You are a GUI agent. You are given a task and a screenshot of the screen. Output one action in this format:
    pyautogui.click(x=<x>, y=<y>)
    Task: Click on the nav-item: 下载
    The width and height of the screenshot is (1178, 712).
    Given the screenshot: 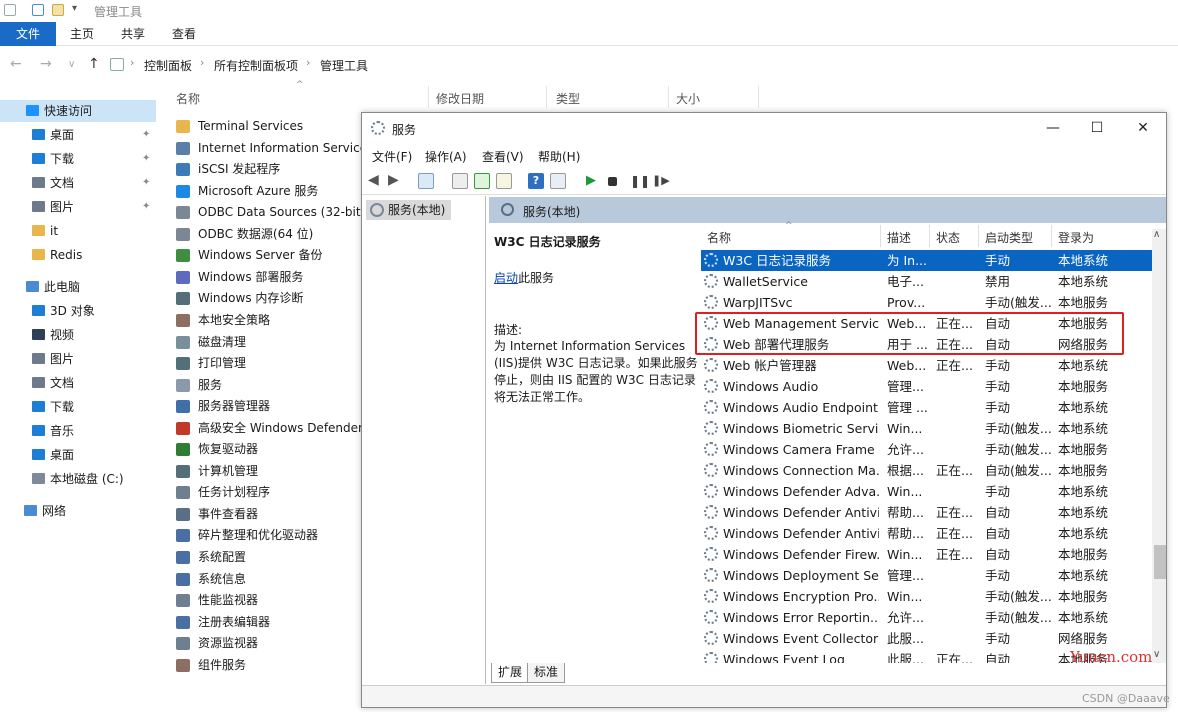 What is the action you would take?
    pyautogui.click(x=78, y=407)
    